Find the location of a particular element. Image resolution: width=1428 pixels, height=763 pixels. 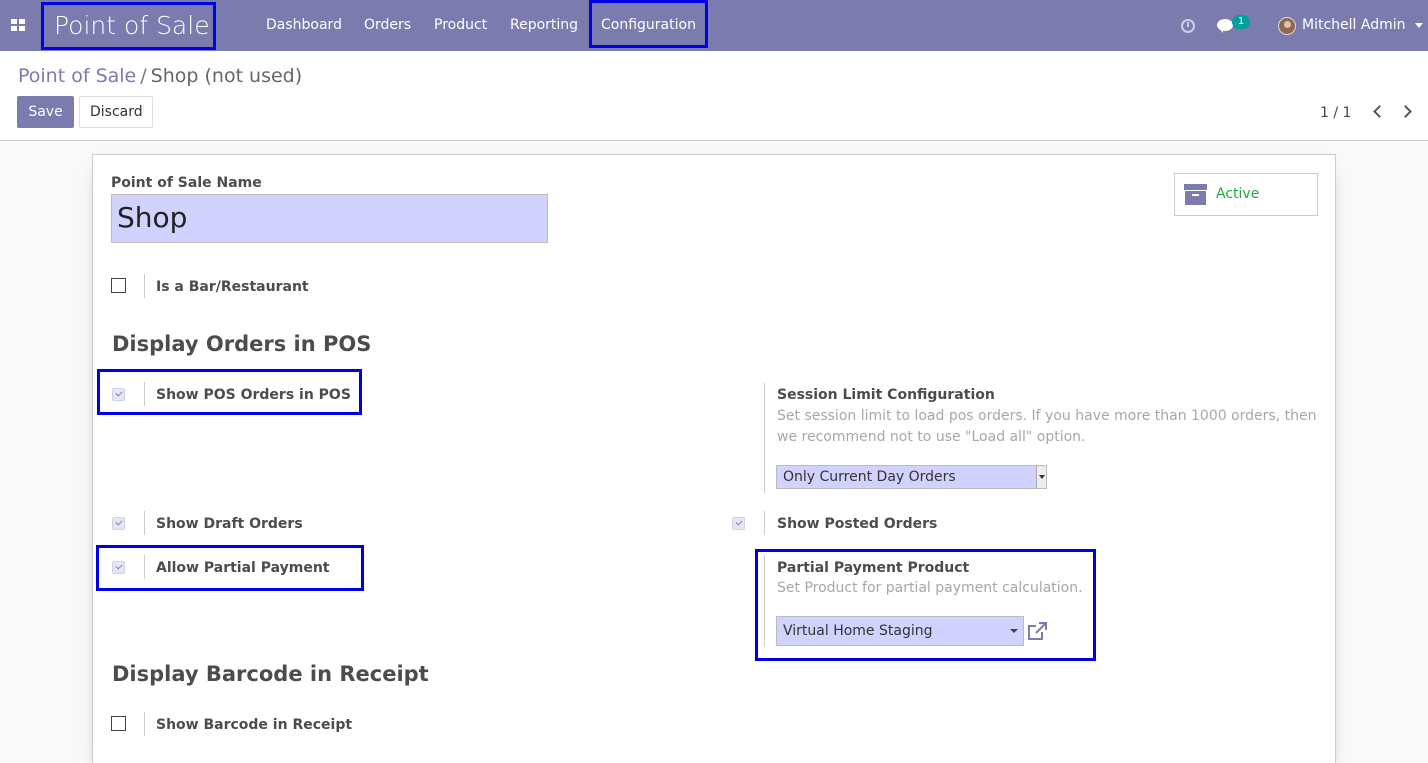

menu-configuration: Configuration is located at coordinates (648, 24).